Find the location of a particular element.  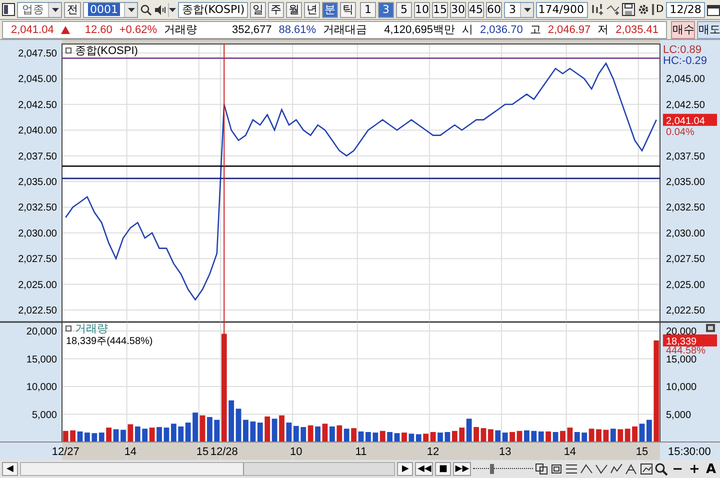

legend-icon is located at coordinates (69, 51).